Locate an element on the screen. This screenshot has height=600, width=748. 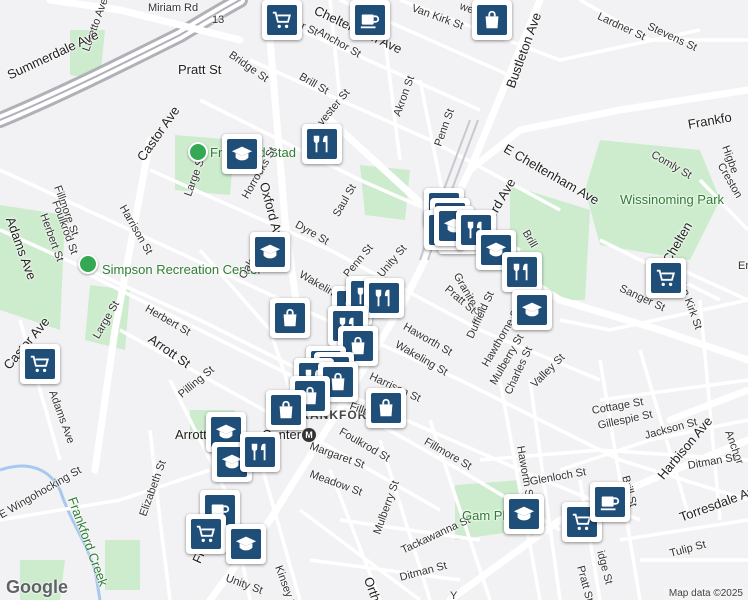
label-wissinoming-park: Wissinoming Park is located at coordinates (672, 199).